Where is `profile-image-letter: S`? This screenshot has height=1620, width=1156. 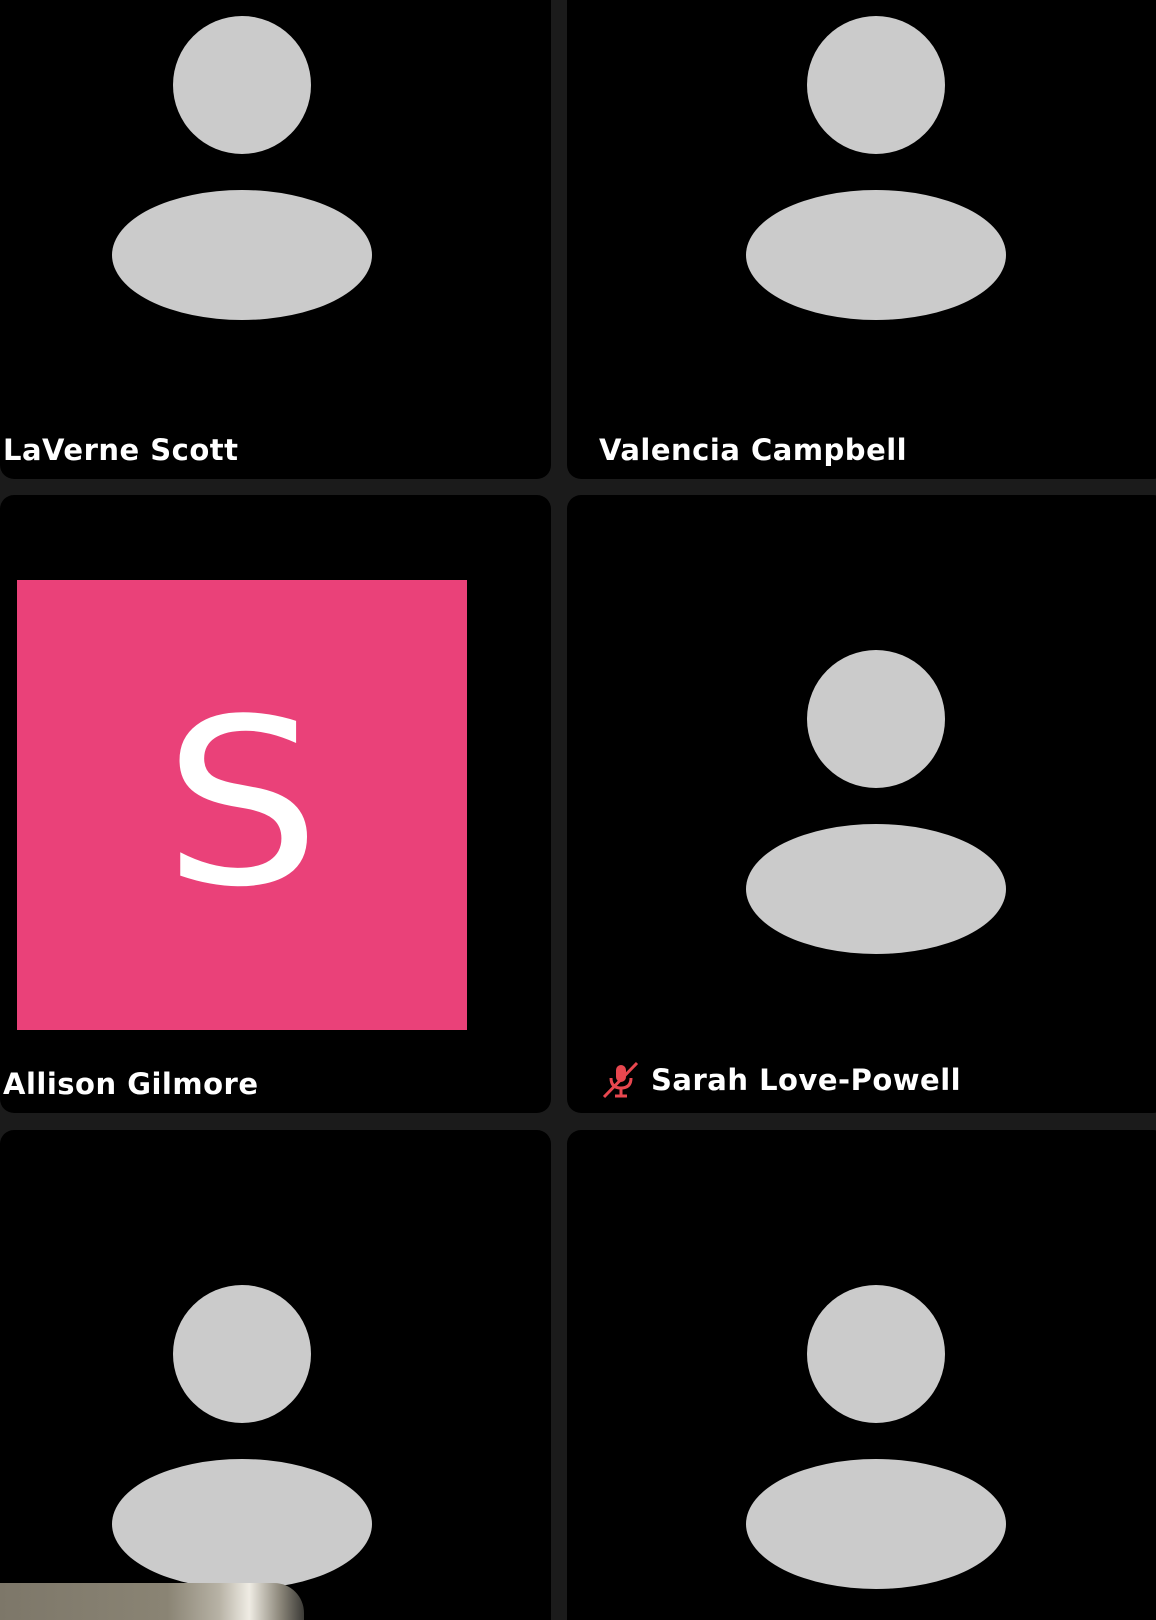 profile-image-letter: S is located at coordinates (242, 804).